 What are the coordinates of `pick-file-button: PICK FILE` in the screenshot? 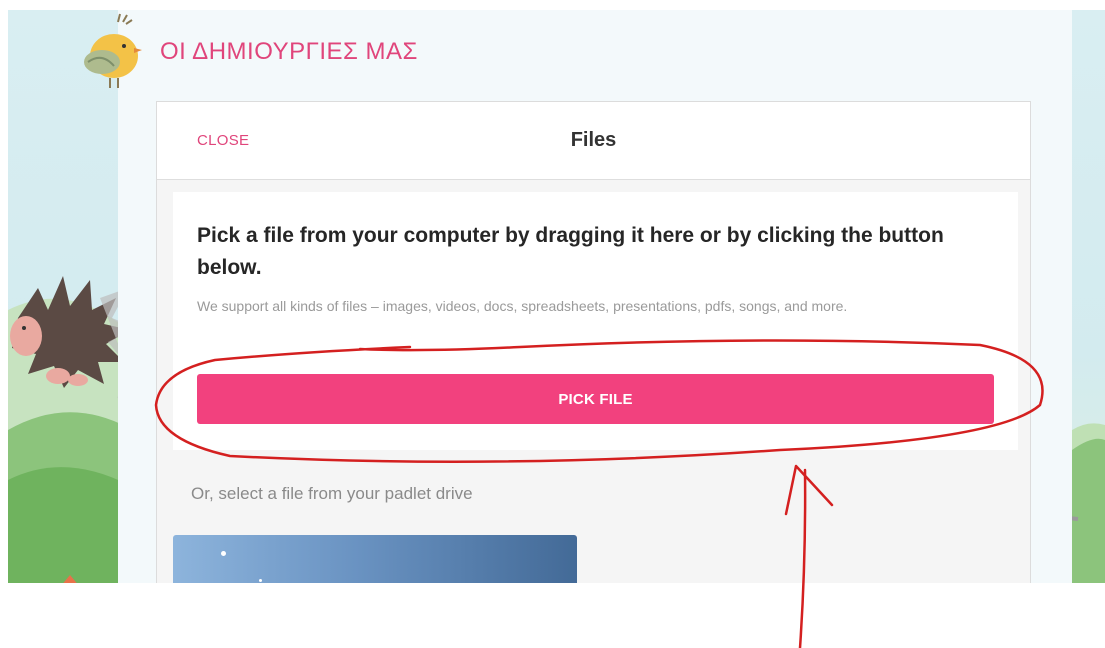 It's located at (595, 399).